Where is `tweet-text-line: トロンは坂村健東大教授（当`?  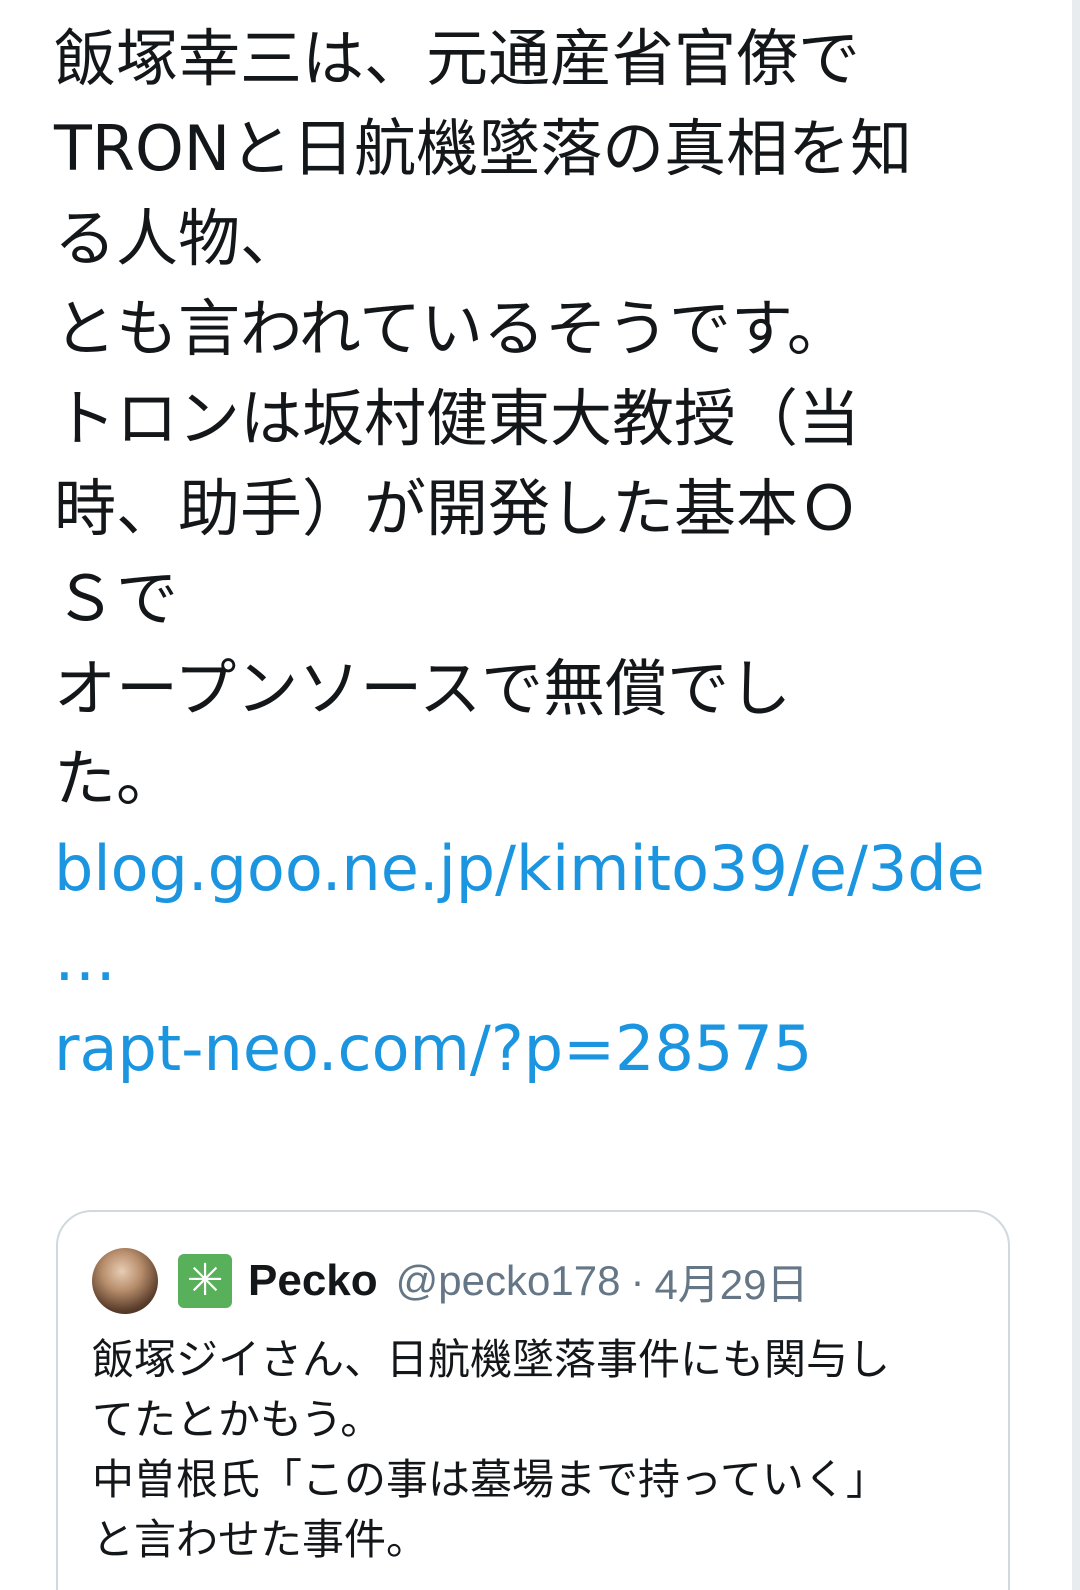
tweet-text-line: トロンは坂村健東大教授（当 is located at coordinates (457, 418).